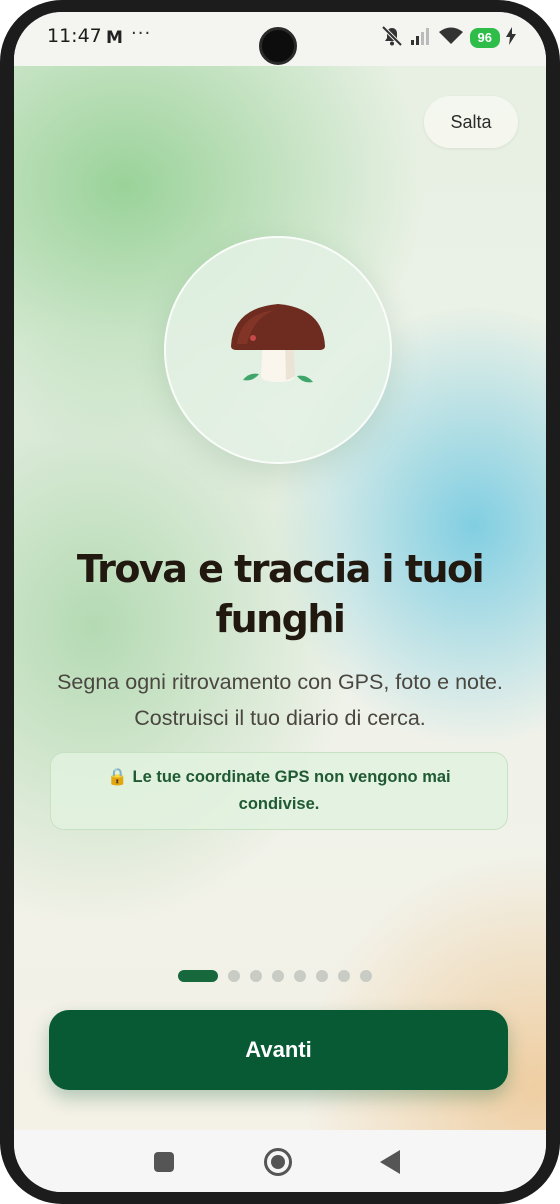  What do you see at coordinates (141, 33) in the screenshot?
I see `more-icon: ···` at bounding box center [141, 33].